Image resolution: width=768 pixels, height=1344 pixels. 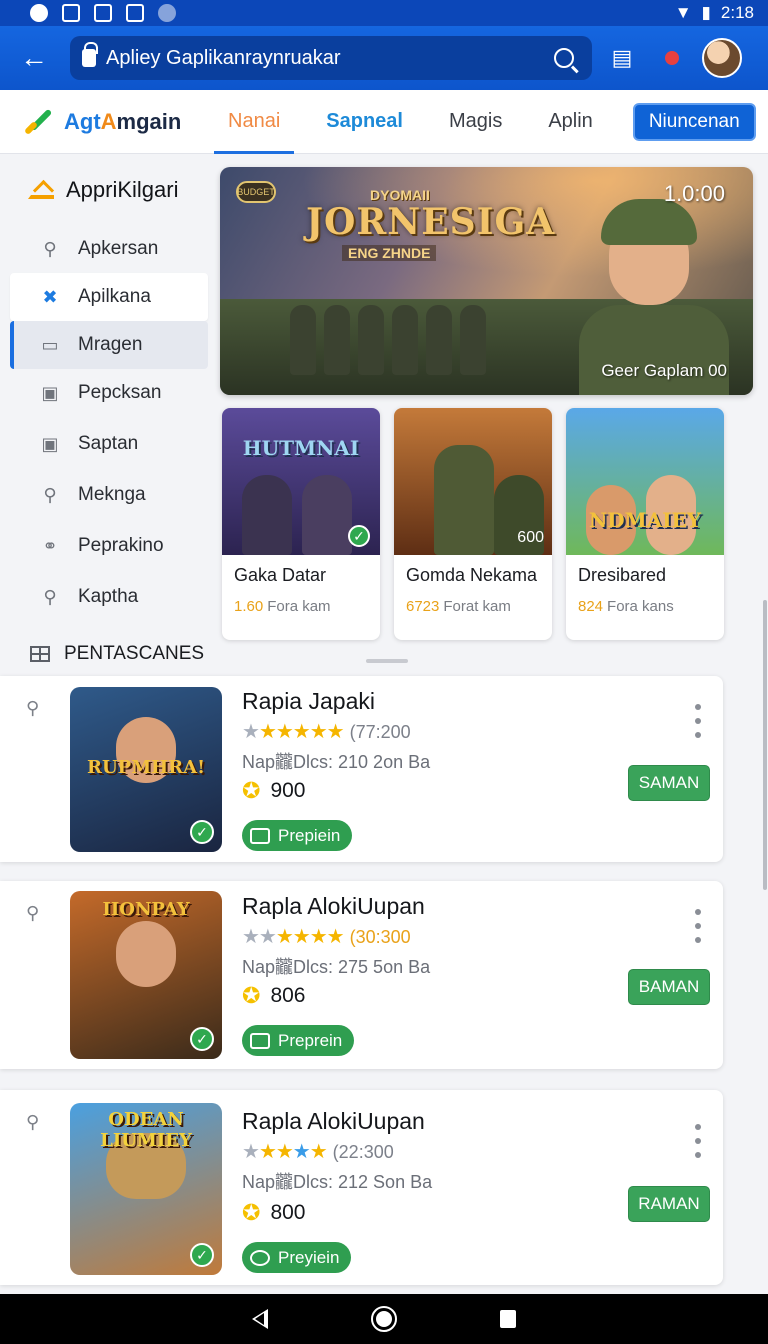 What do you see at coordinates (256, 192) in the screenshot?
I see `hero-badge: BUDGET` at bounding box center [256, 192].